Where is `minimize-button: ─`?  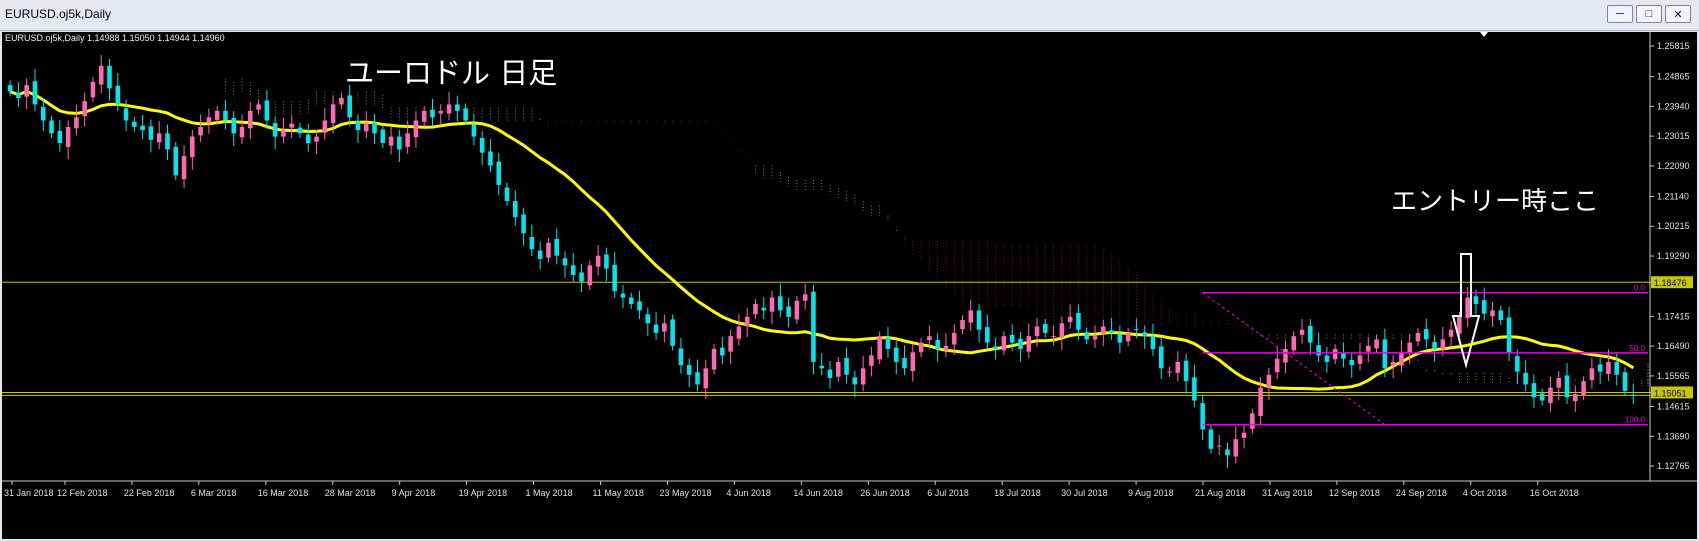 minimize-button: ─ is located at coordinates (1620, 14).